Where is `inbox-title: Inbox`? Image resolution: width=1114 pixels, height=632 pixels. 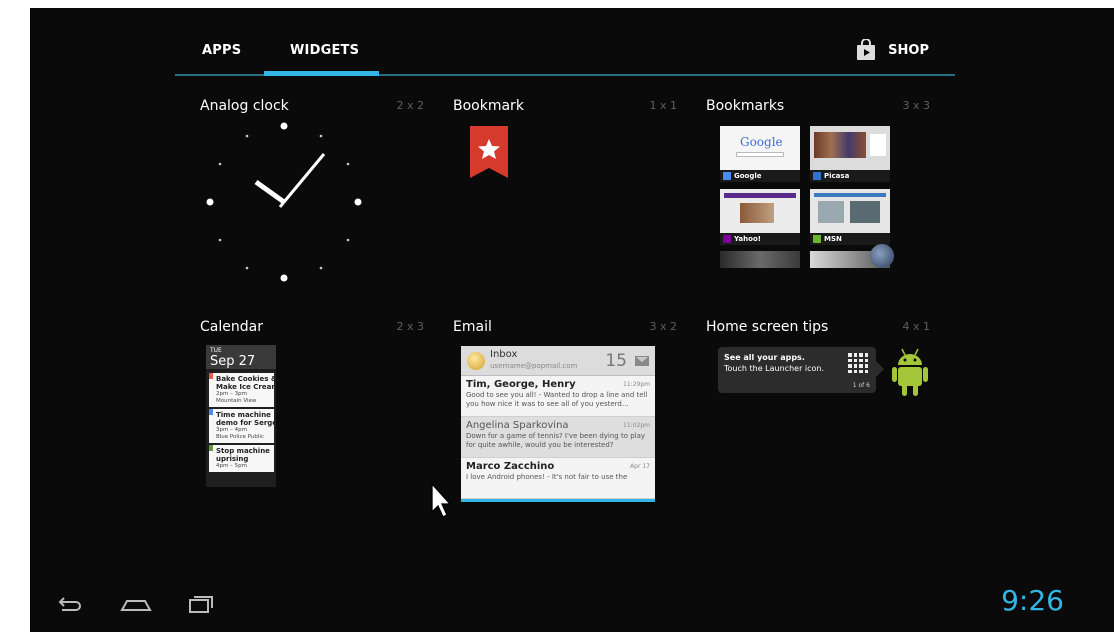 inbox-title: Inbox is located at coordinates (504, 354).